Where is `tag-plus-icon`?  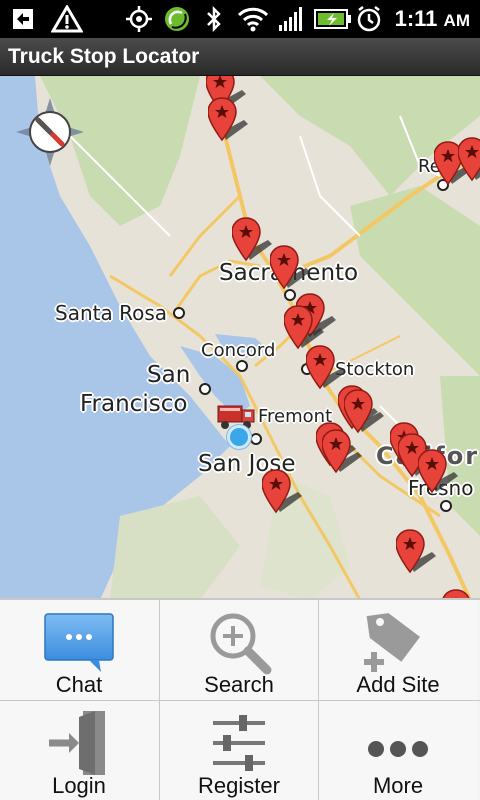 tag-plus-icon is located at coordinates (398, 642).